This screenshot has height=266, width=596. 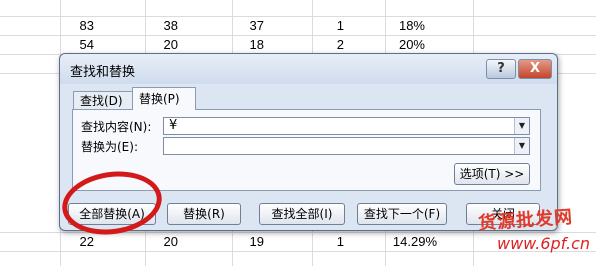 I want to click on close-icon: X, so click(x=535, y=69).